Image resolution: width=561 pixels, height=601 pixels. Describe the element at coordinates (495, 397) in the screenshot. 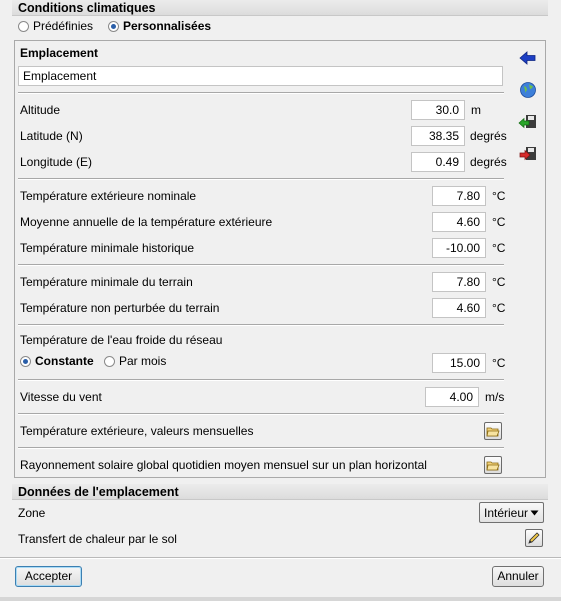

I see `wind-speed-unit: m/s` at that location.